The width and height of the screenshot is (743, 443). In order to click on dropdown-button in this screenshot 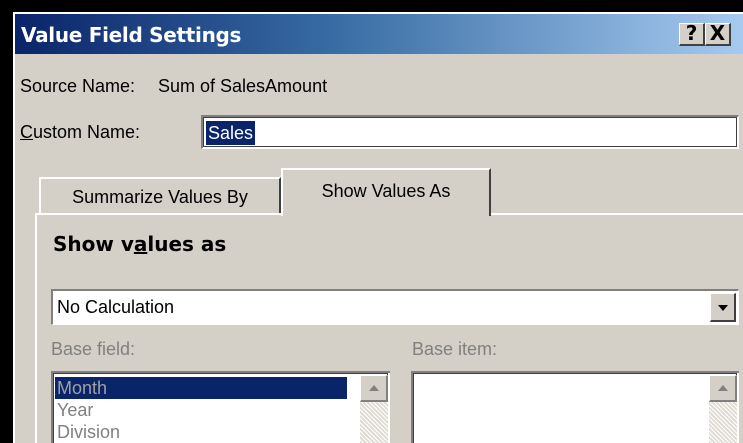, I will do `click(723, 307)`.